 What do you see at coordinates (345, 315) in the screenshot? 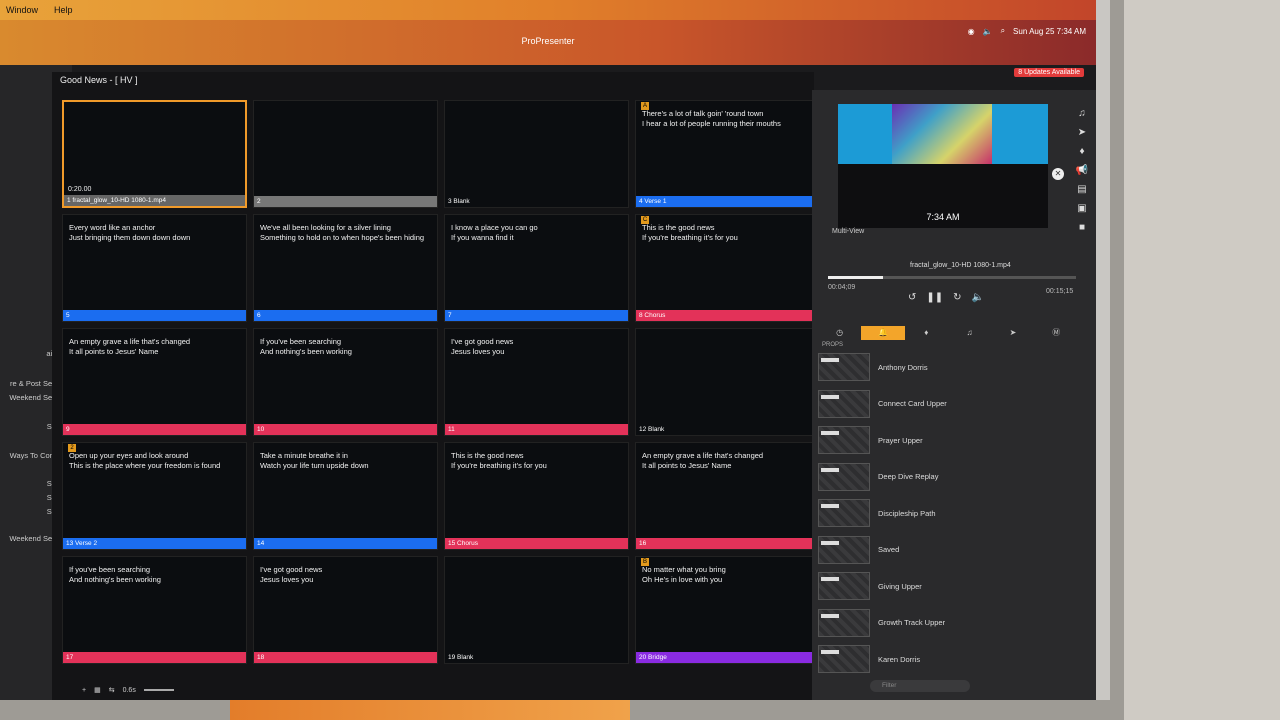
I see `slide-label-bar: 6` at bounding box center [345, 315].